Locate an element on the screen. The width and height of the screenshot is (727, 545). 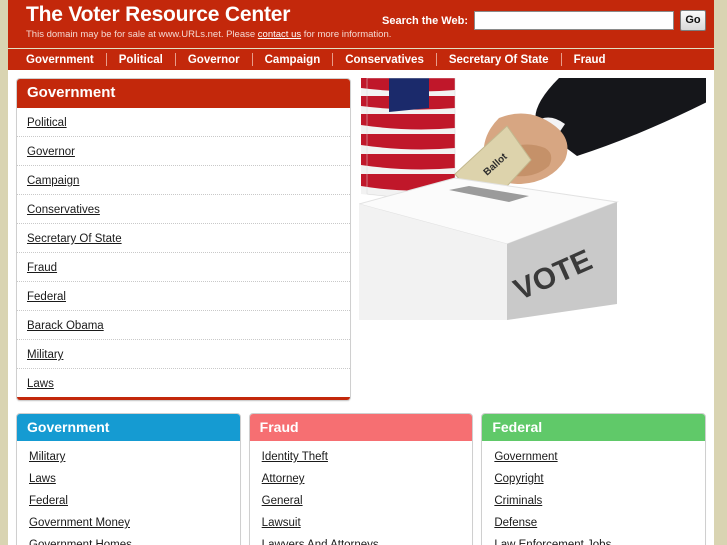
category-link-row: Defense is located at coordinates (593, 522).